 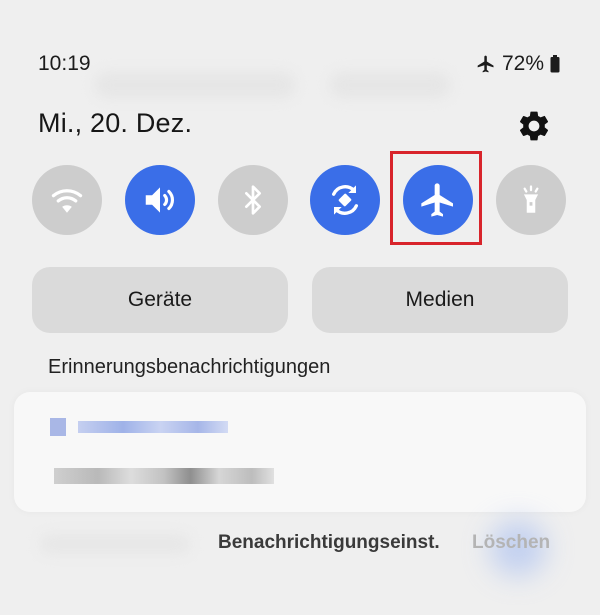 I want to click on flashlight-icon, so click(x=531, y=199).